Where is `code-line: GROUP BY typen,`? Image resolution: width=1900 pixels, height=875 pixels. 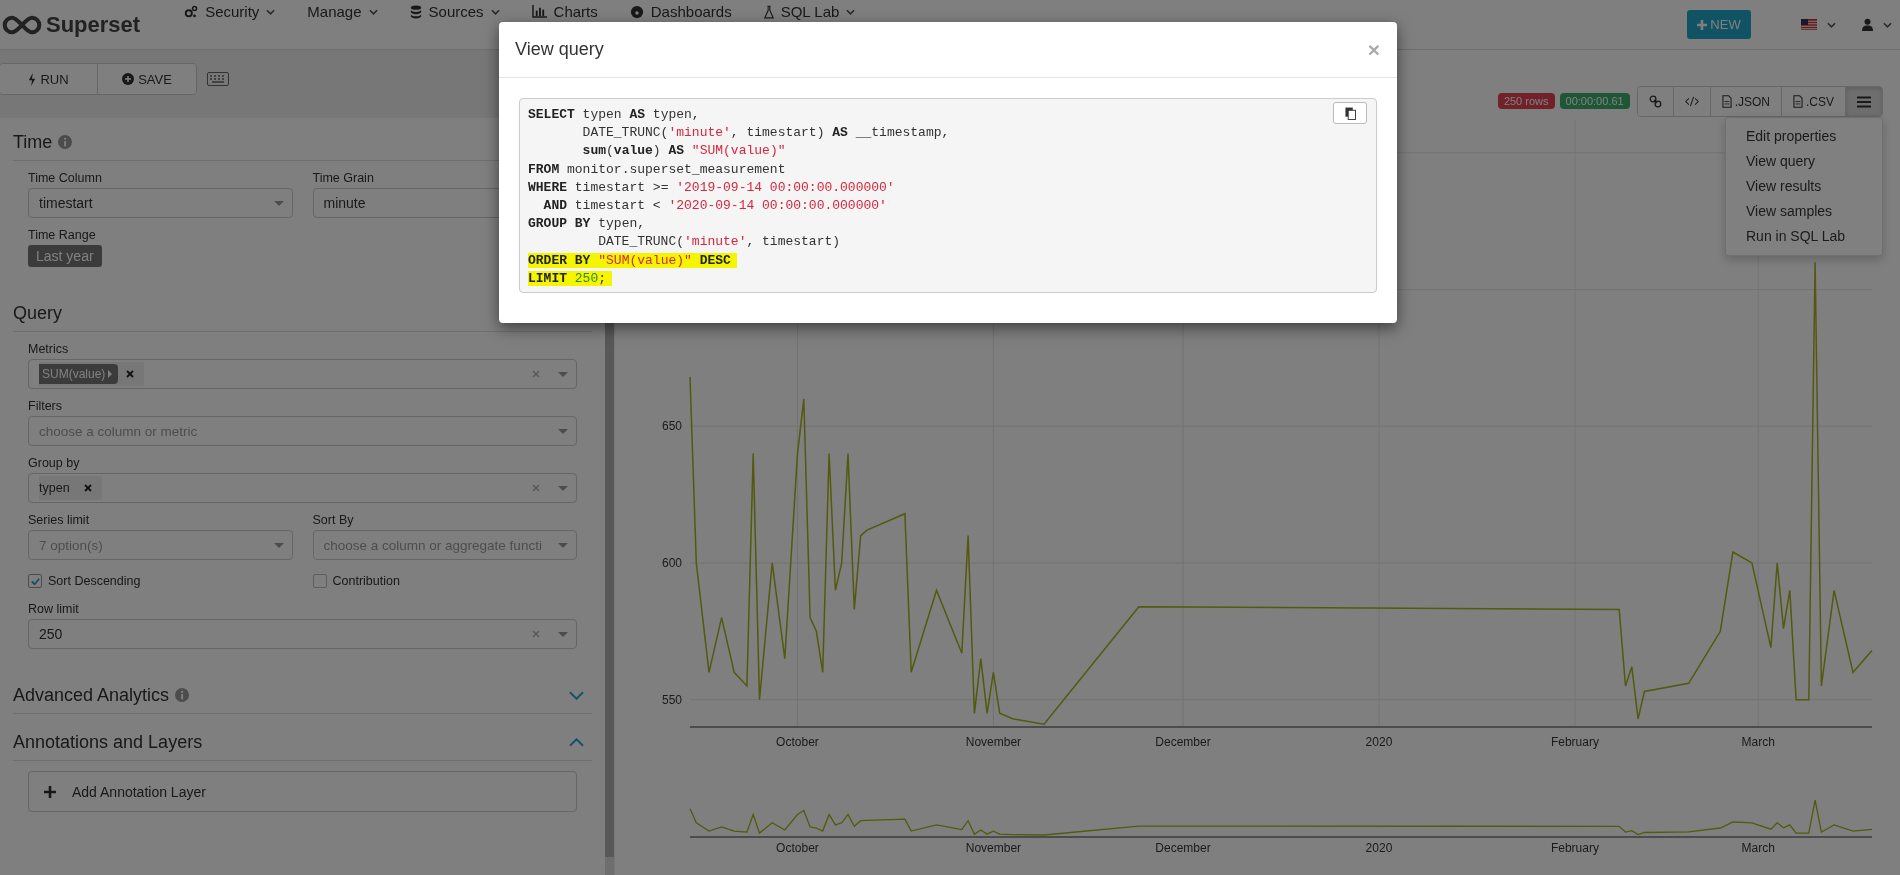
code-line: GROUP BY typen, is located at coordinates (587, 224).